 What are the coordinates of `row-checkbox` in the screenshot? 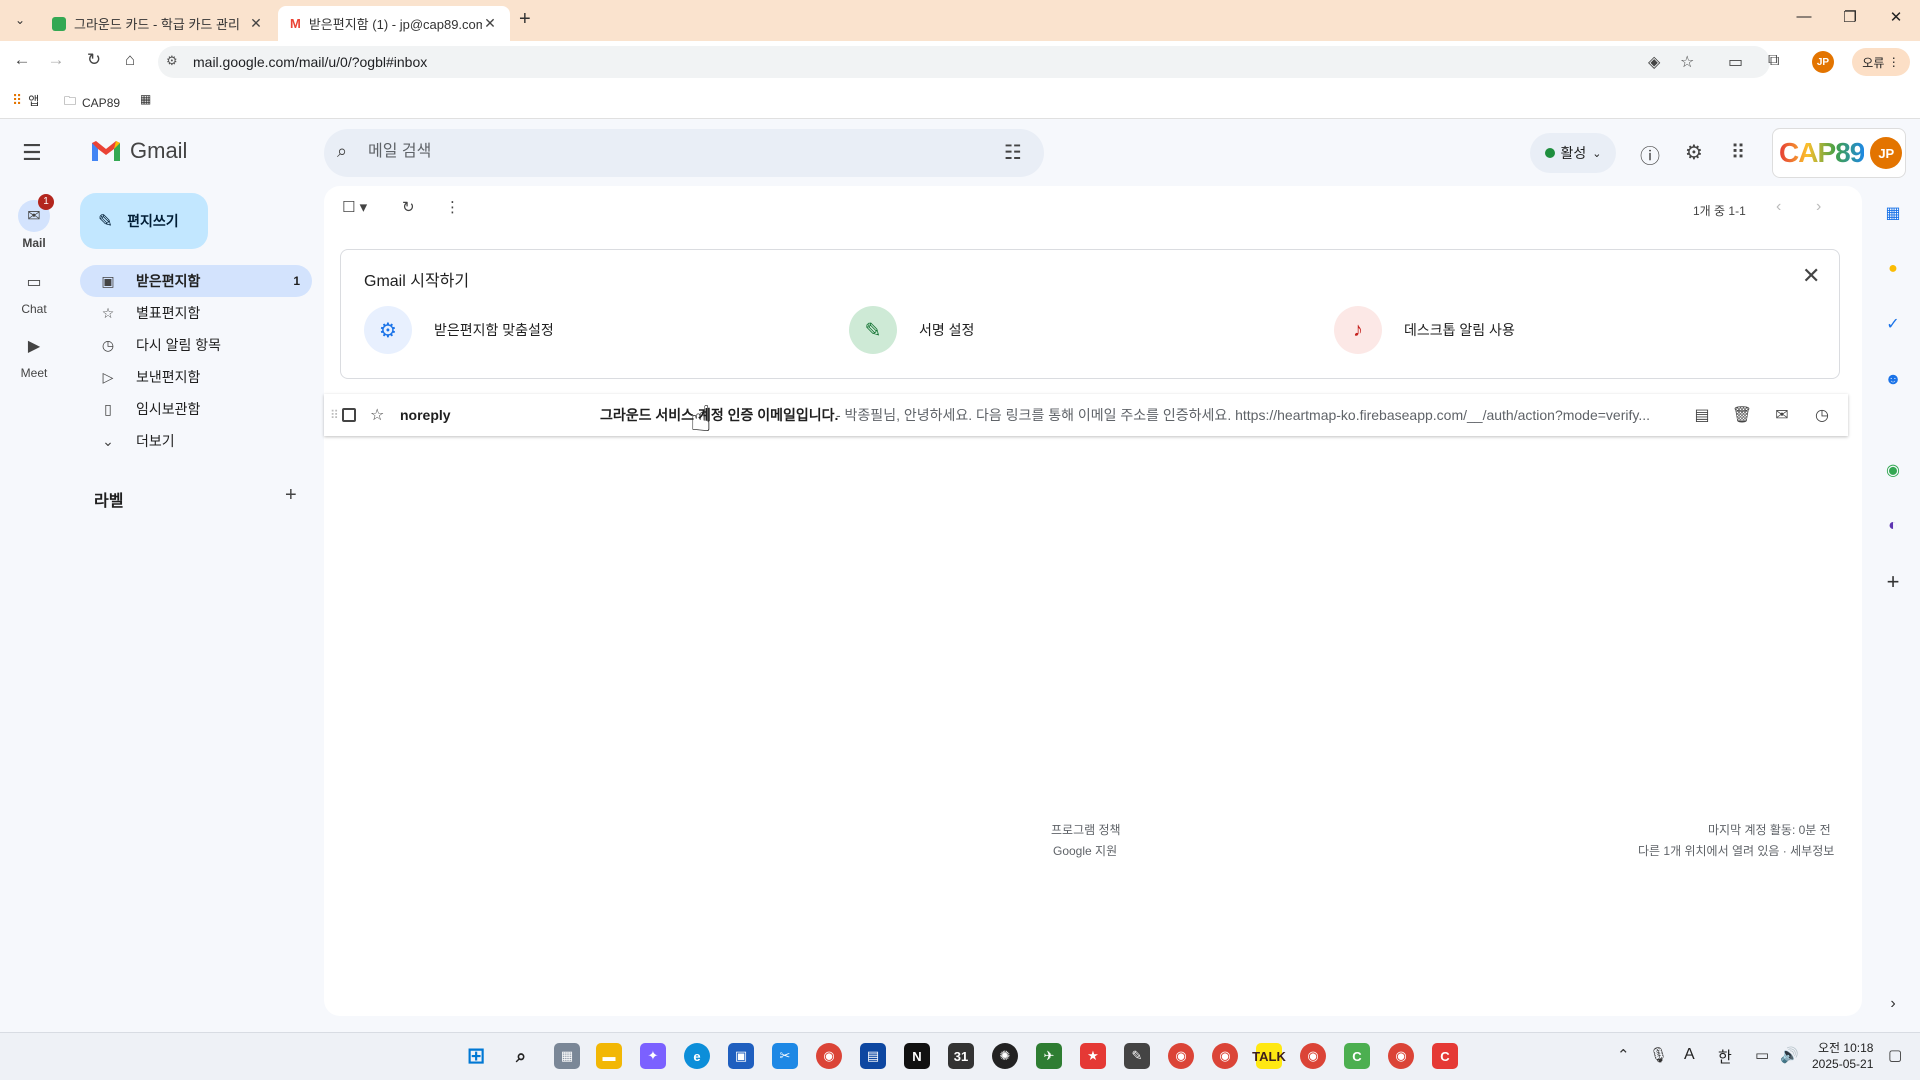 It's located at (349, 415).